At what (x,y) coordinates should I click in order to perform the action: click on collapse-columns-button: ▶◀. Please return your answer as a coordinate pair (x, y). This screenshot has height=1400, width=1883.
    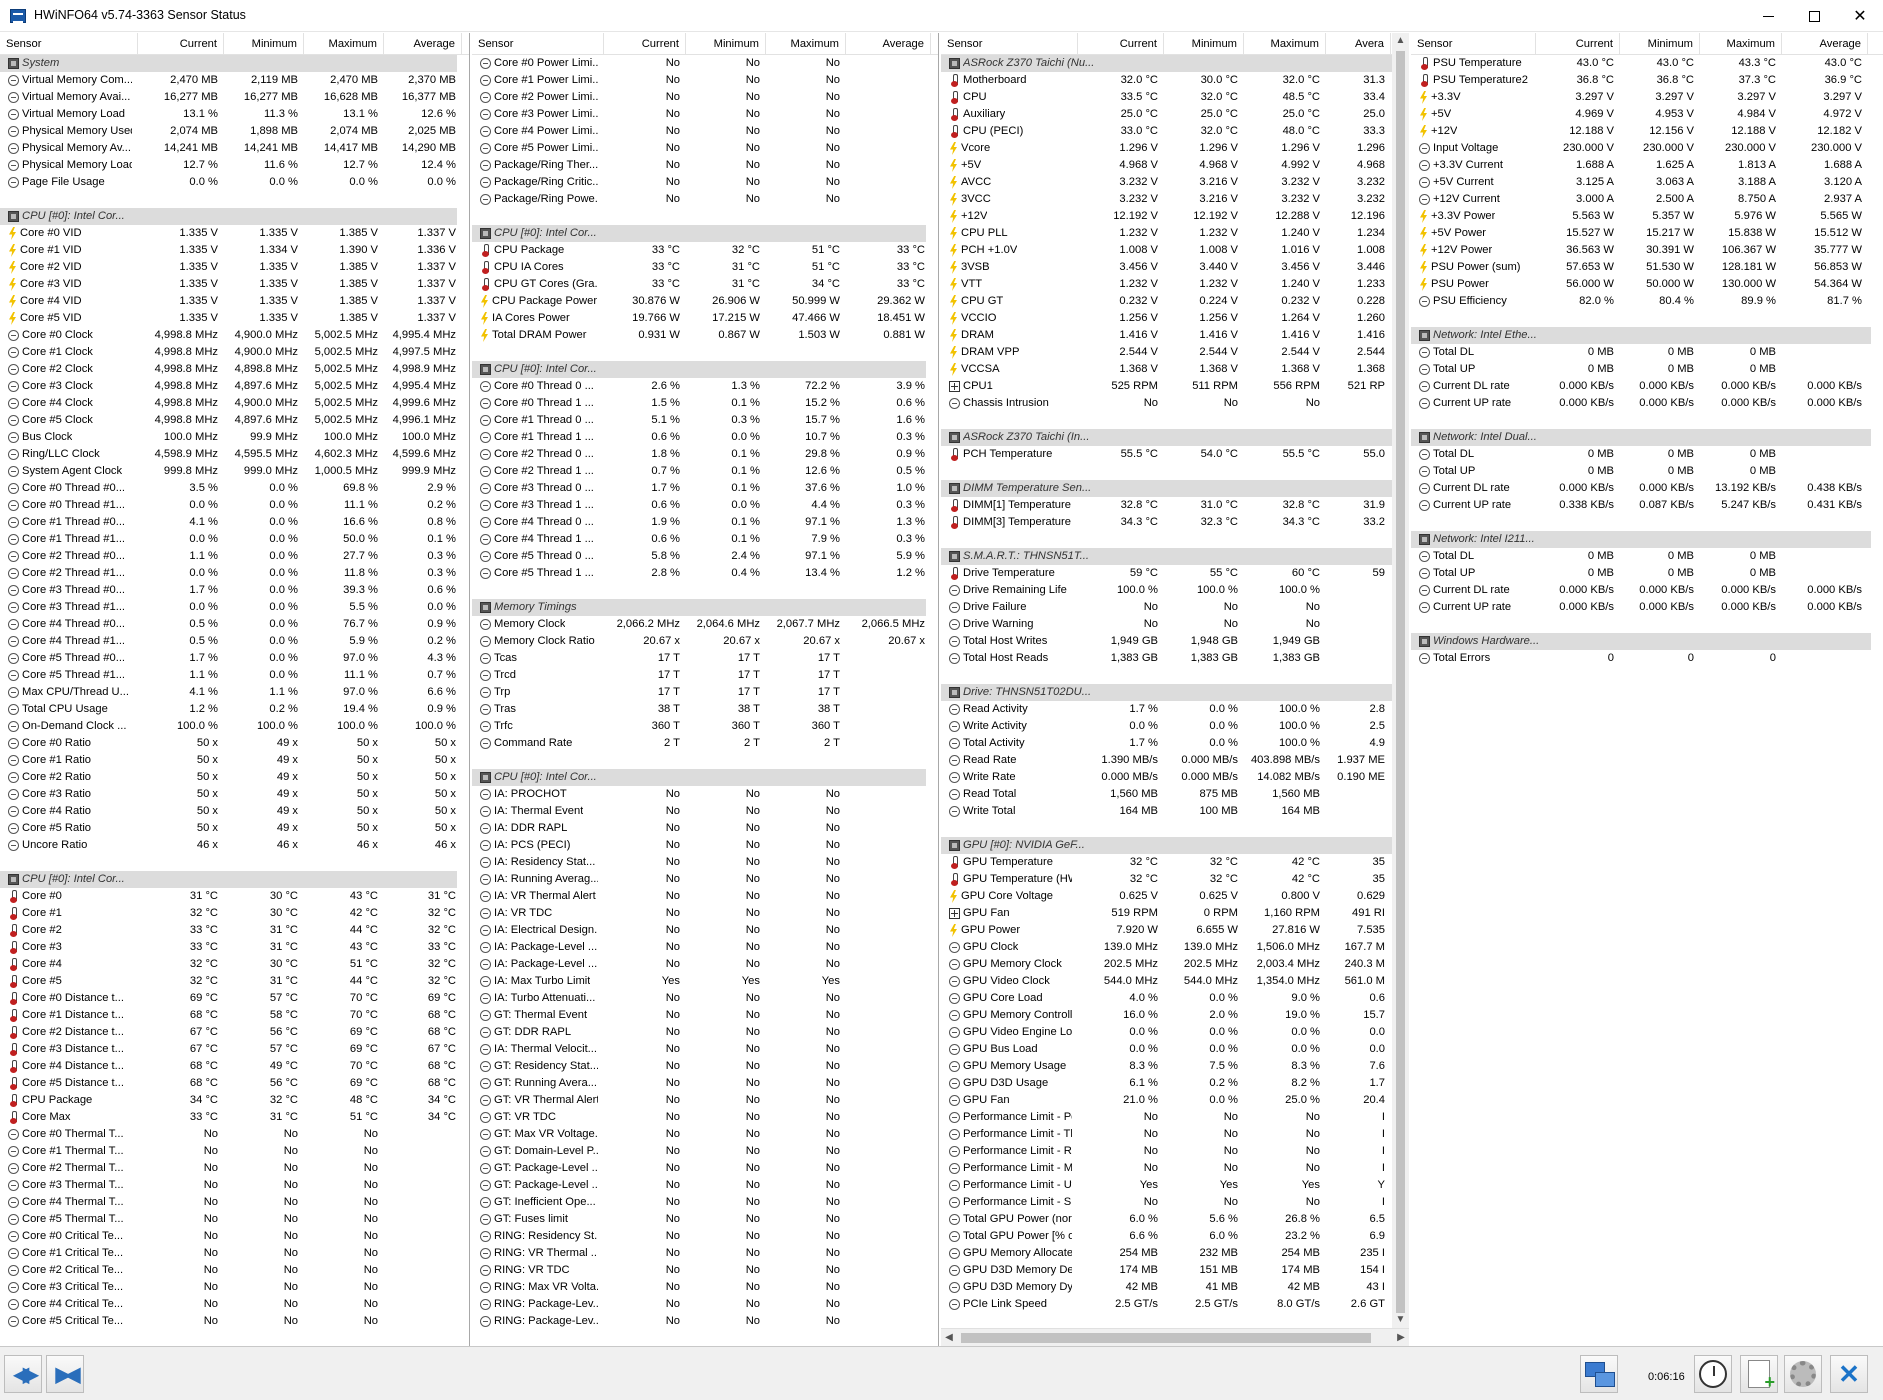
    Looking at the image, I should click on (65, 1374).